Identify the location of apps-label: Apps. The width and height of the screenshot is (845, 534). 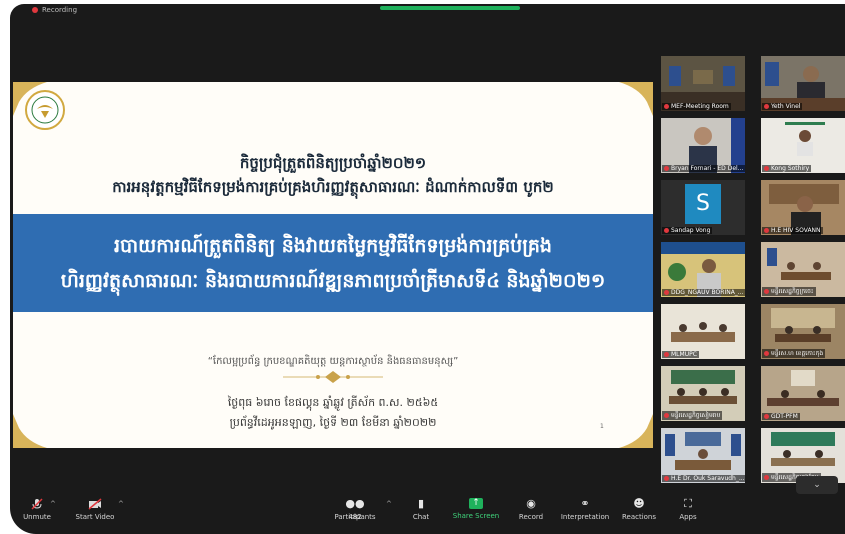
(688, 517).